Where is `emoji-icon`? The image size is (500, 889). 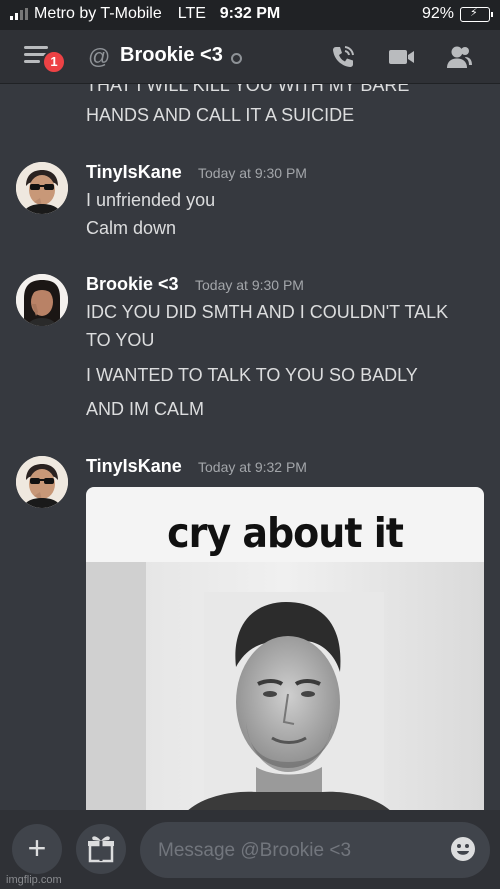
emoji-icon is located at coordinates (463, 849).